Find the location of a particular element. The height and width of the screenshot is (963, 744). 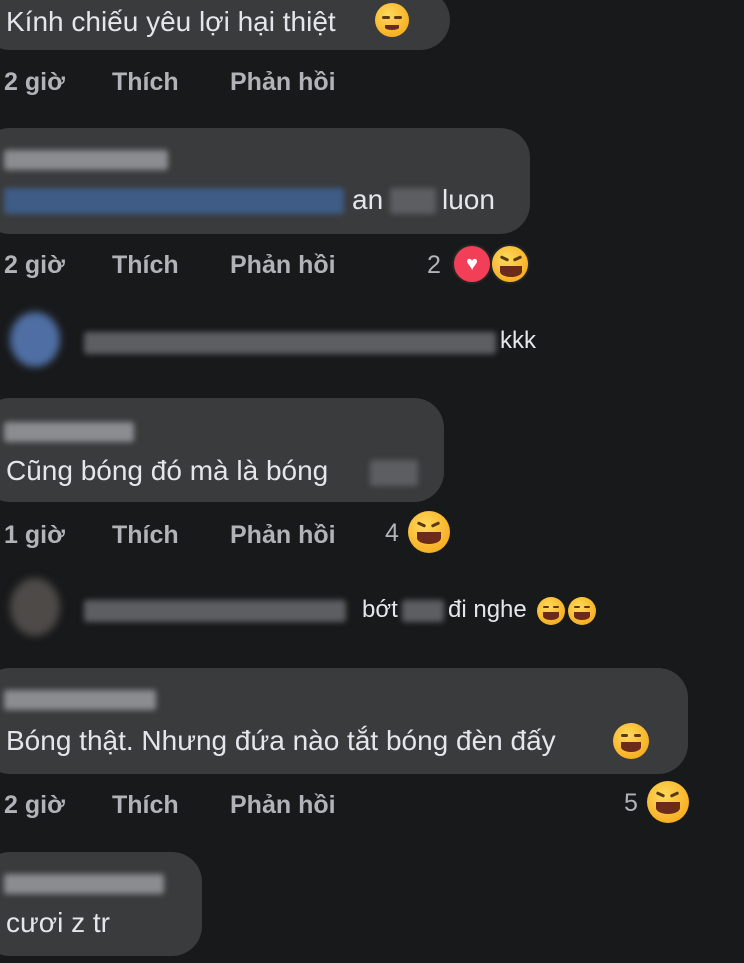

reaction-count: 2 is located at coordinates (434, 265).